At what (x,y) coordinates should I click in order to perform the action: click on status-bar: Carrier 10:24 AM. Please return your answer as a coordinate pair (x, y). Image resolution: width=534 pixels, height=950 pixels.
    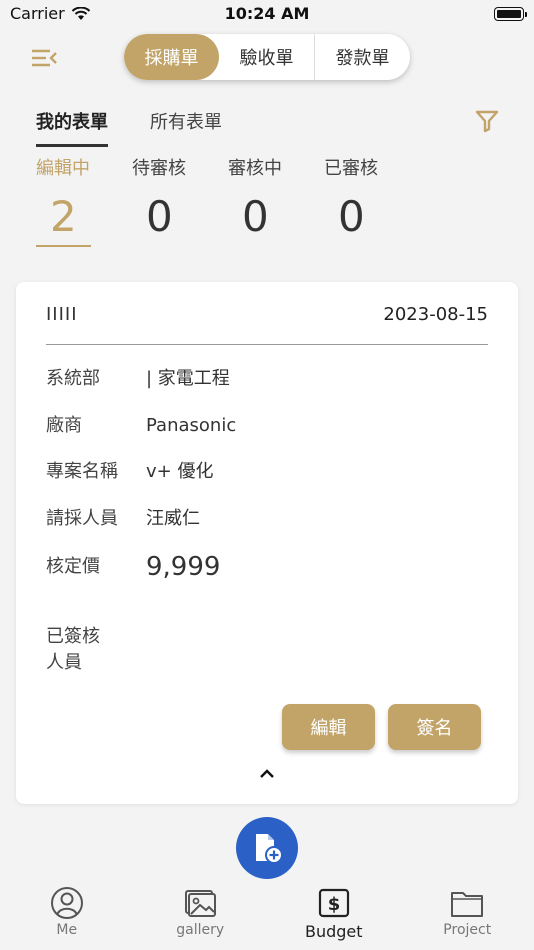
    Looking at the image, I should click on (267, 14).